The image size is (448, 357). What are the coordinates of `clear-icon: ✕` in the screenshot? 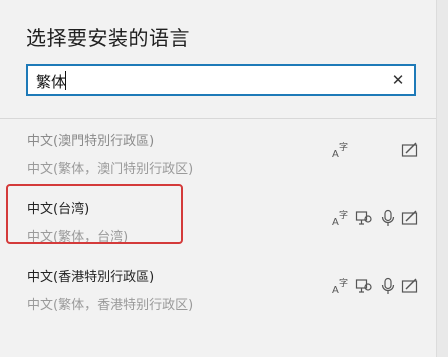 It's located at (398, 80).